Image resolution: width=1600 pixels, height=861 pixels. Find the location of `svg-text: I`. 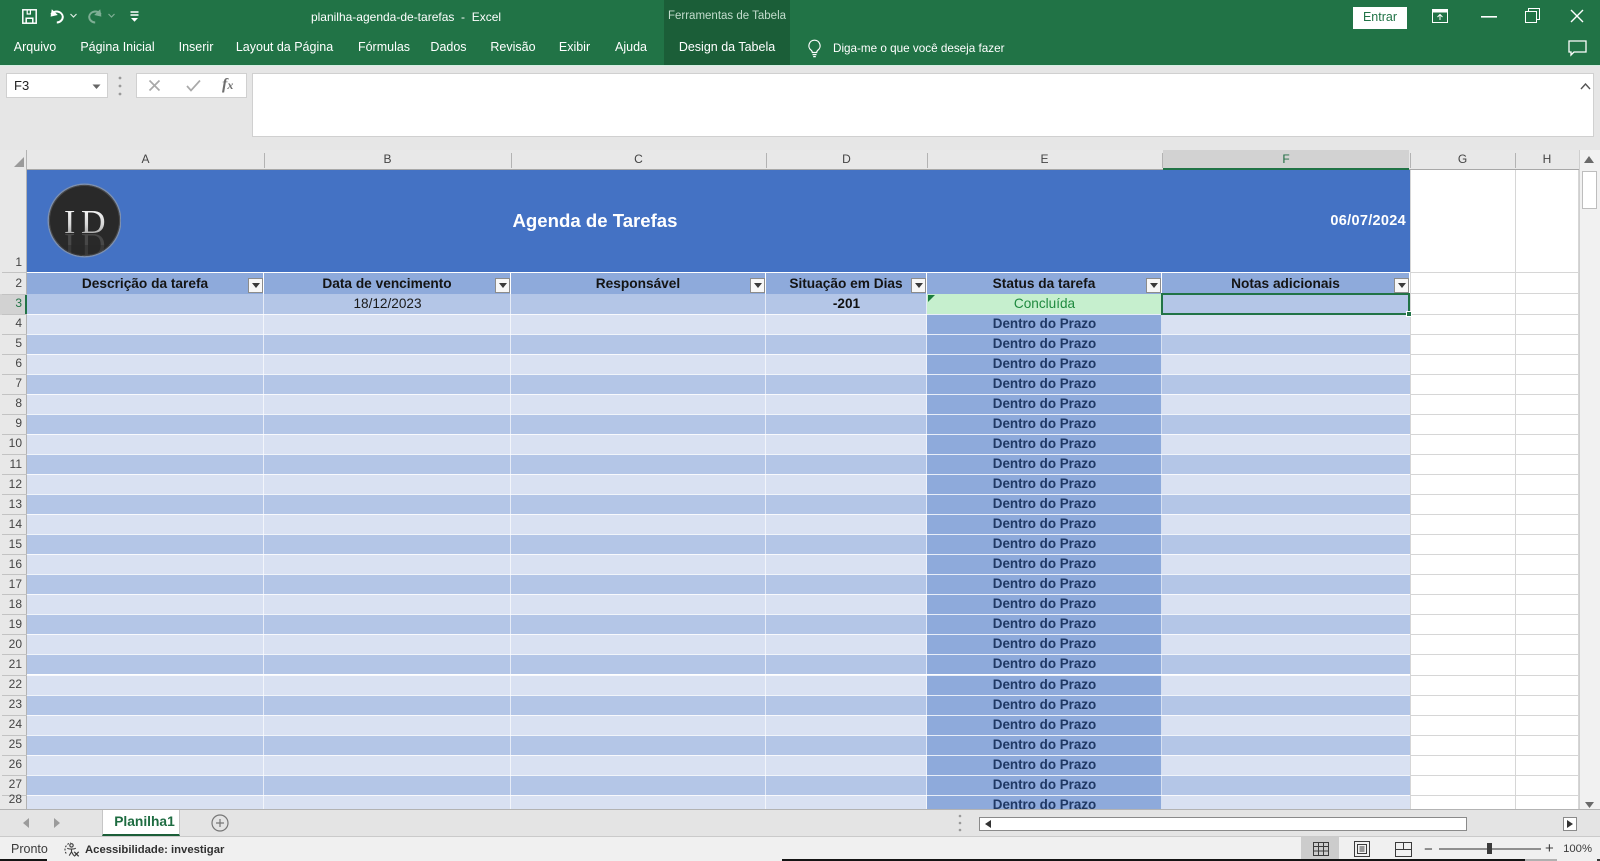

svg-text: I is located at coordinates (69, 222).